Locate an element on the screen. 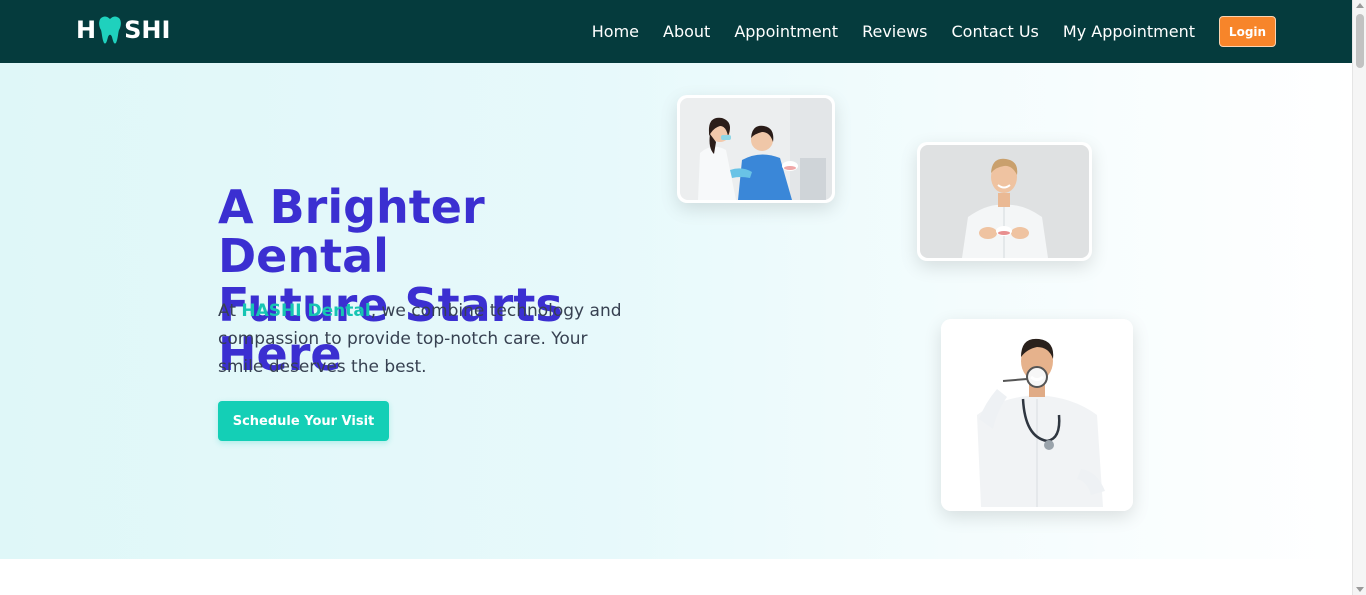 This screenshot has width=1366, height=595. smiling-dentist-image is located at coordinates (1004, 201).